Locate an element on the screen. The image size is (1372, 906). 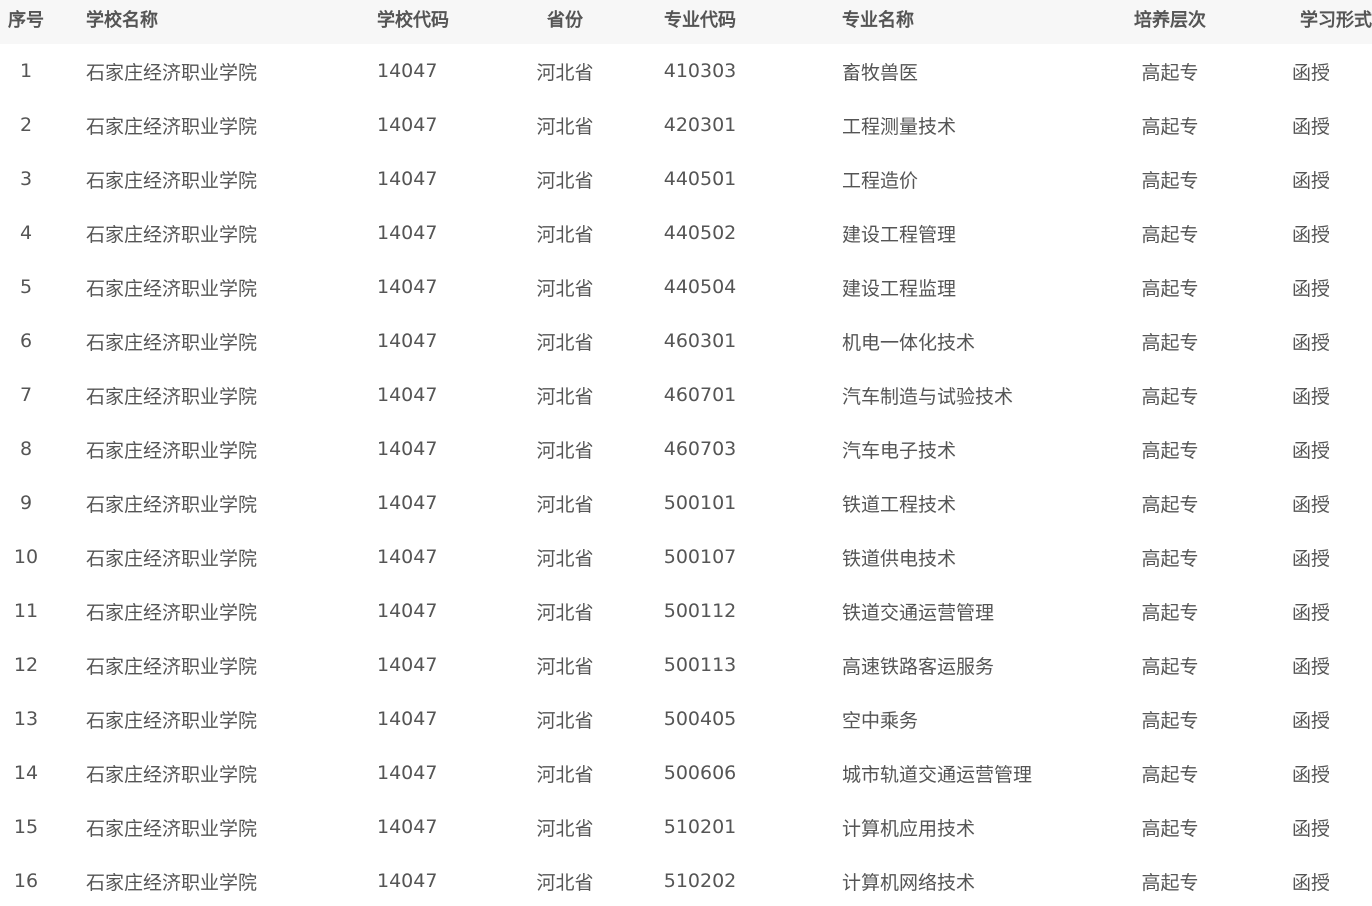
cell-major-name: 空中乘务 is located at coordinates (880, 720).